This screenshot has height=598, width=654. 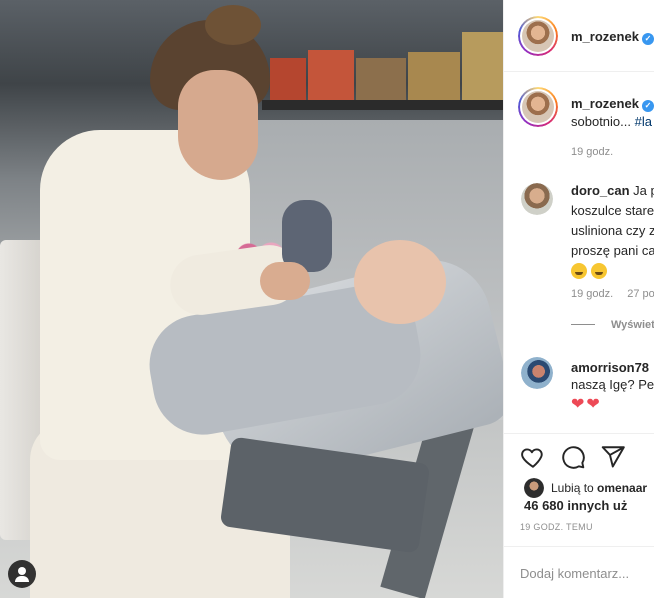 What do you see at coordinates (382, 105) in the screenshot?
I see `shelf` at bounding box center [382, 105].